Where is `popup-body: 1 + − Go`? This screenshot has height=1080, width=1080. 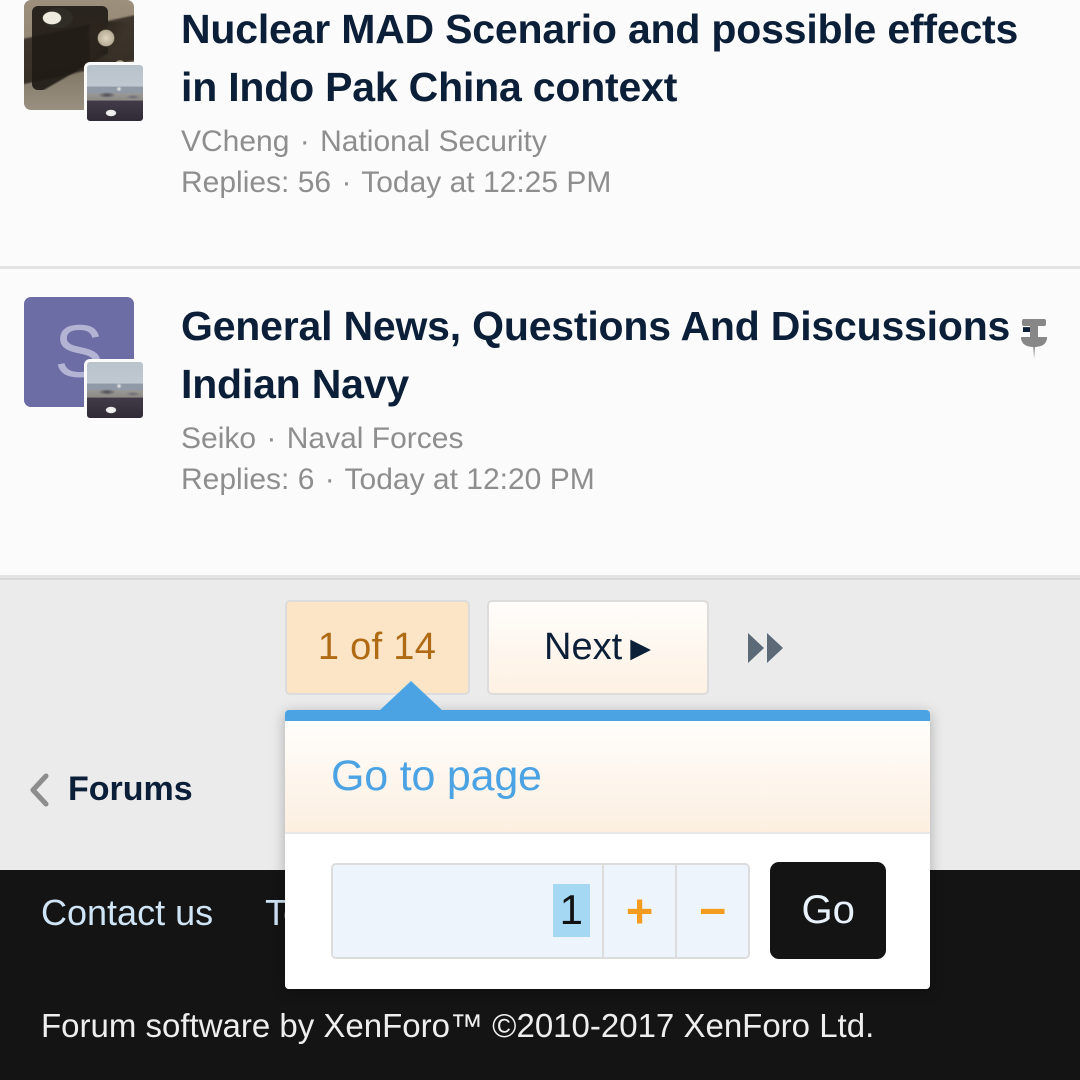
popup-body: 1 + − Go is located at coordinates (607, 911).